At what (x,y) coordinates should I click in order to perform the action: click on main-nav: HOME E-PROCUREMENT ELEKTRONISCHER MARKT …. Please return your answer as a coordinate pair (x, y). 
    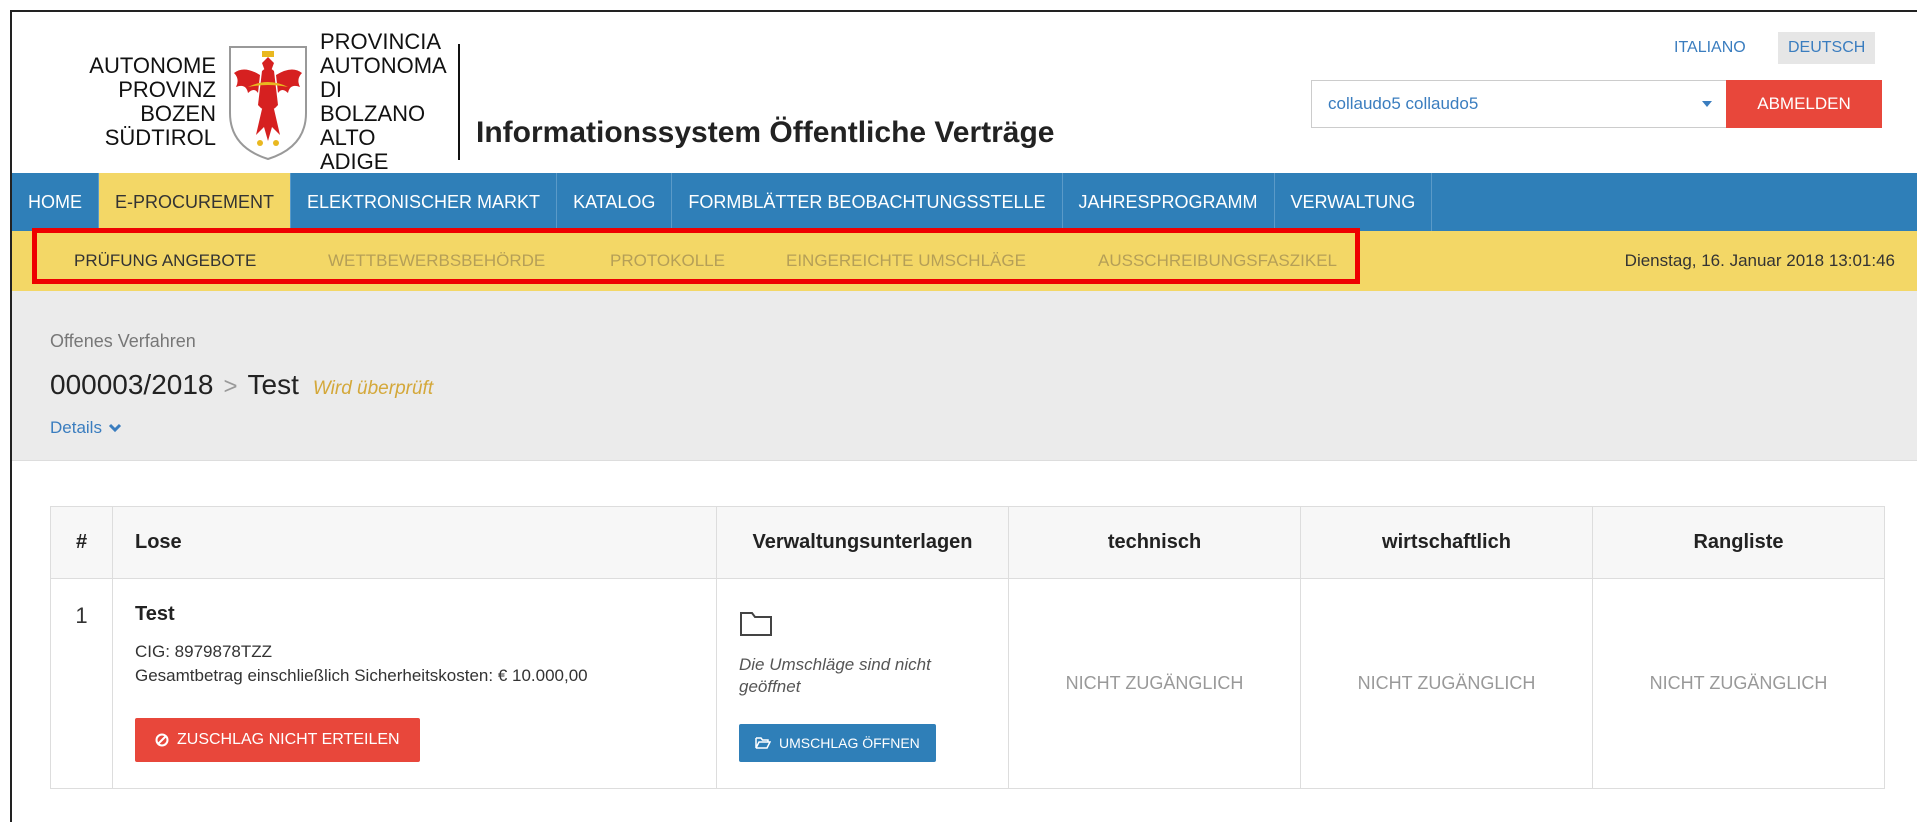
    Looking at the image, I should click on (964, 202).